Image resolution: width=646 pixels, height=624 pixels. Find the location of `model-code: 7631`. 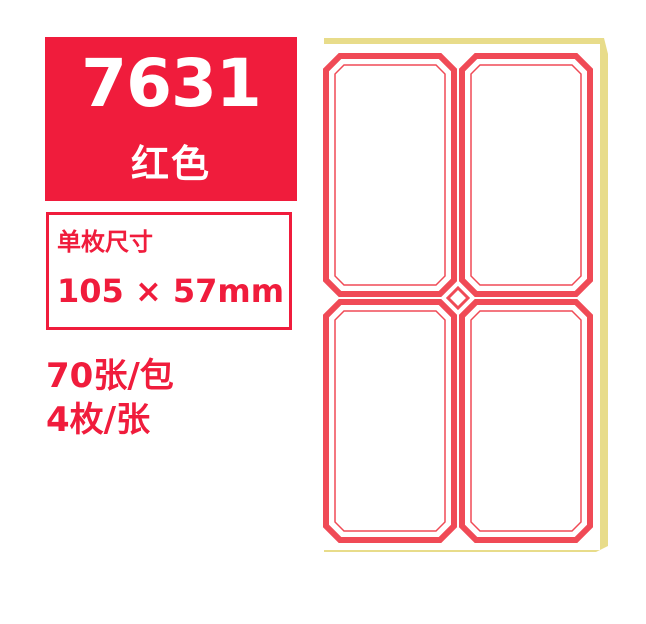

model-code: 7631 is located at coordinates (171, 83).